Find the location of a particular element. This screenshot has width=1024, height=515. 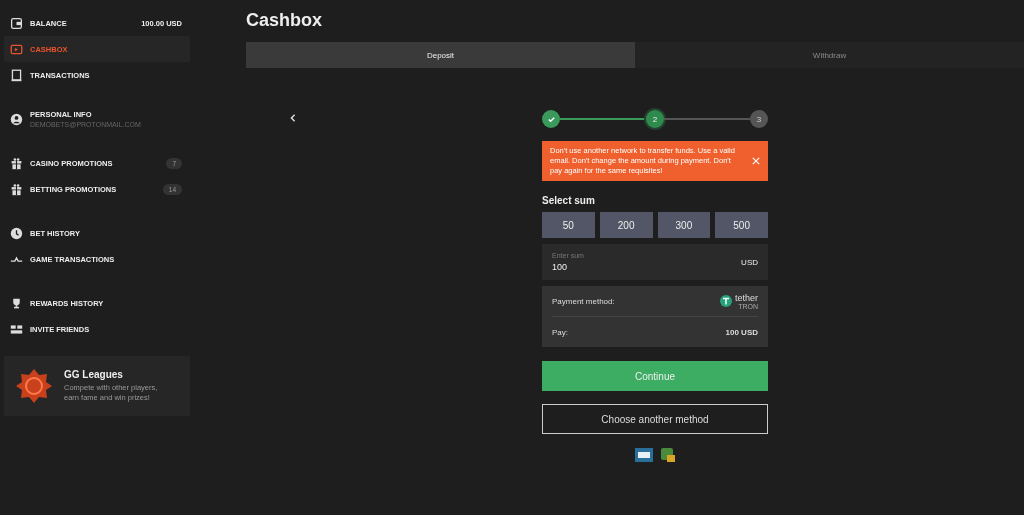

promo-title: GG Leagues is located at coordinates (94, 375).